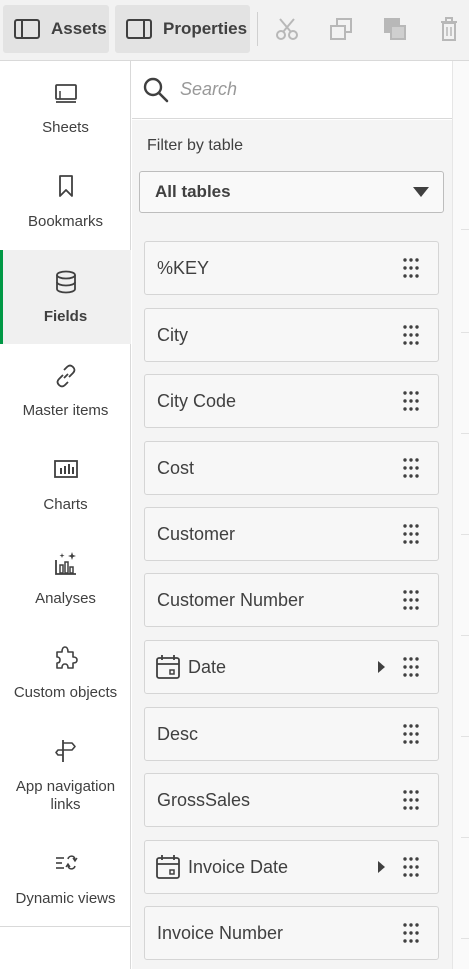 The height and width of the screenshot is (969, 469). I want to click on field-item: Desc, so click(291, 734).